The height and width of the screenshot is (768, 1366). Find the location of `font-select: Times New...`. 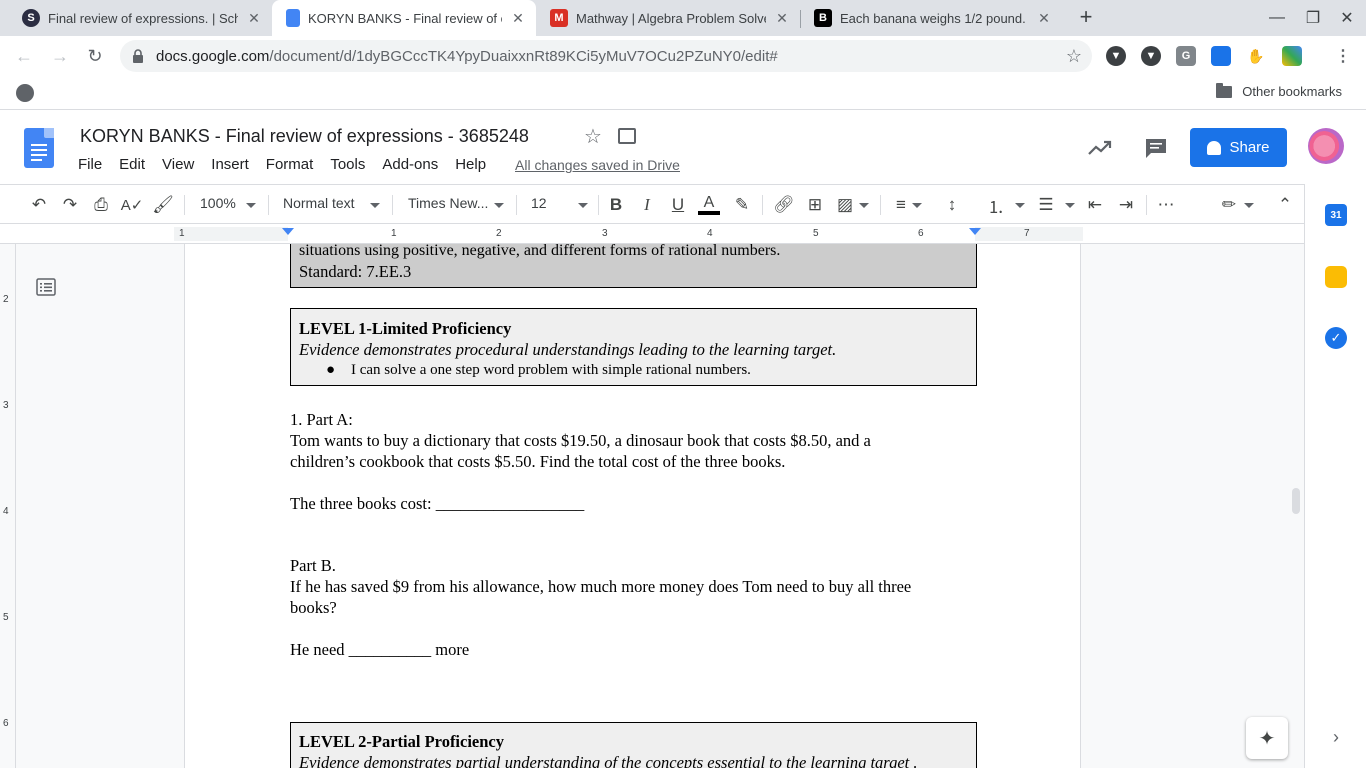

font-select: Times New... is located at coordinates (448, 203).